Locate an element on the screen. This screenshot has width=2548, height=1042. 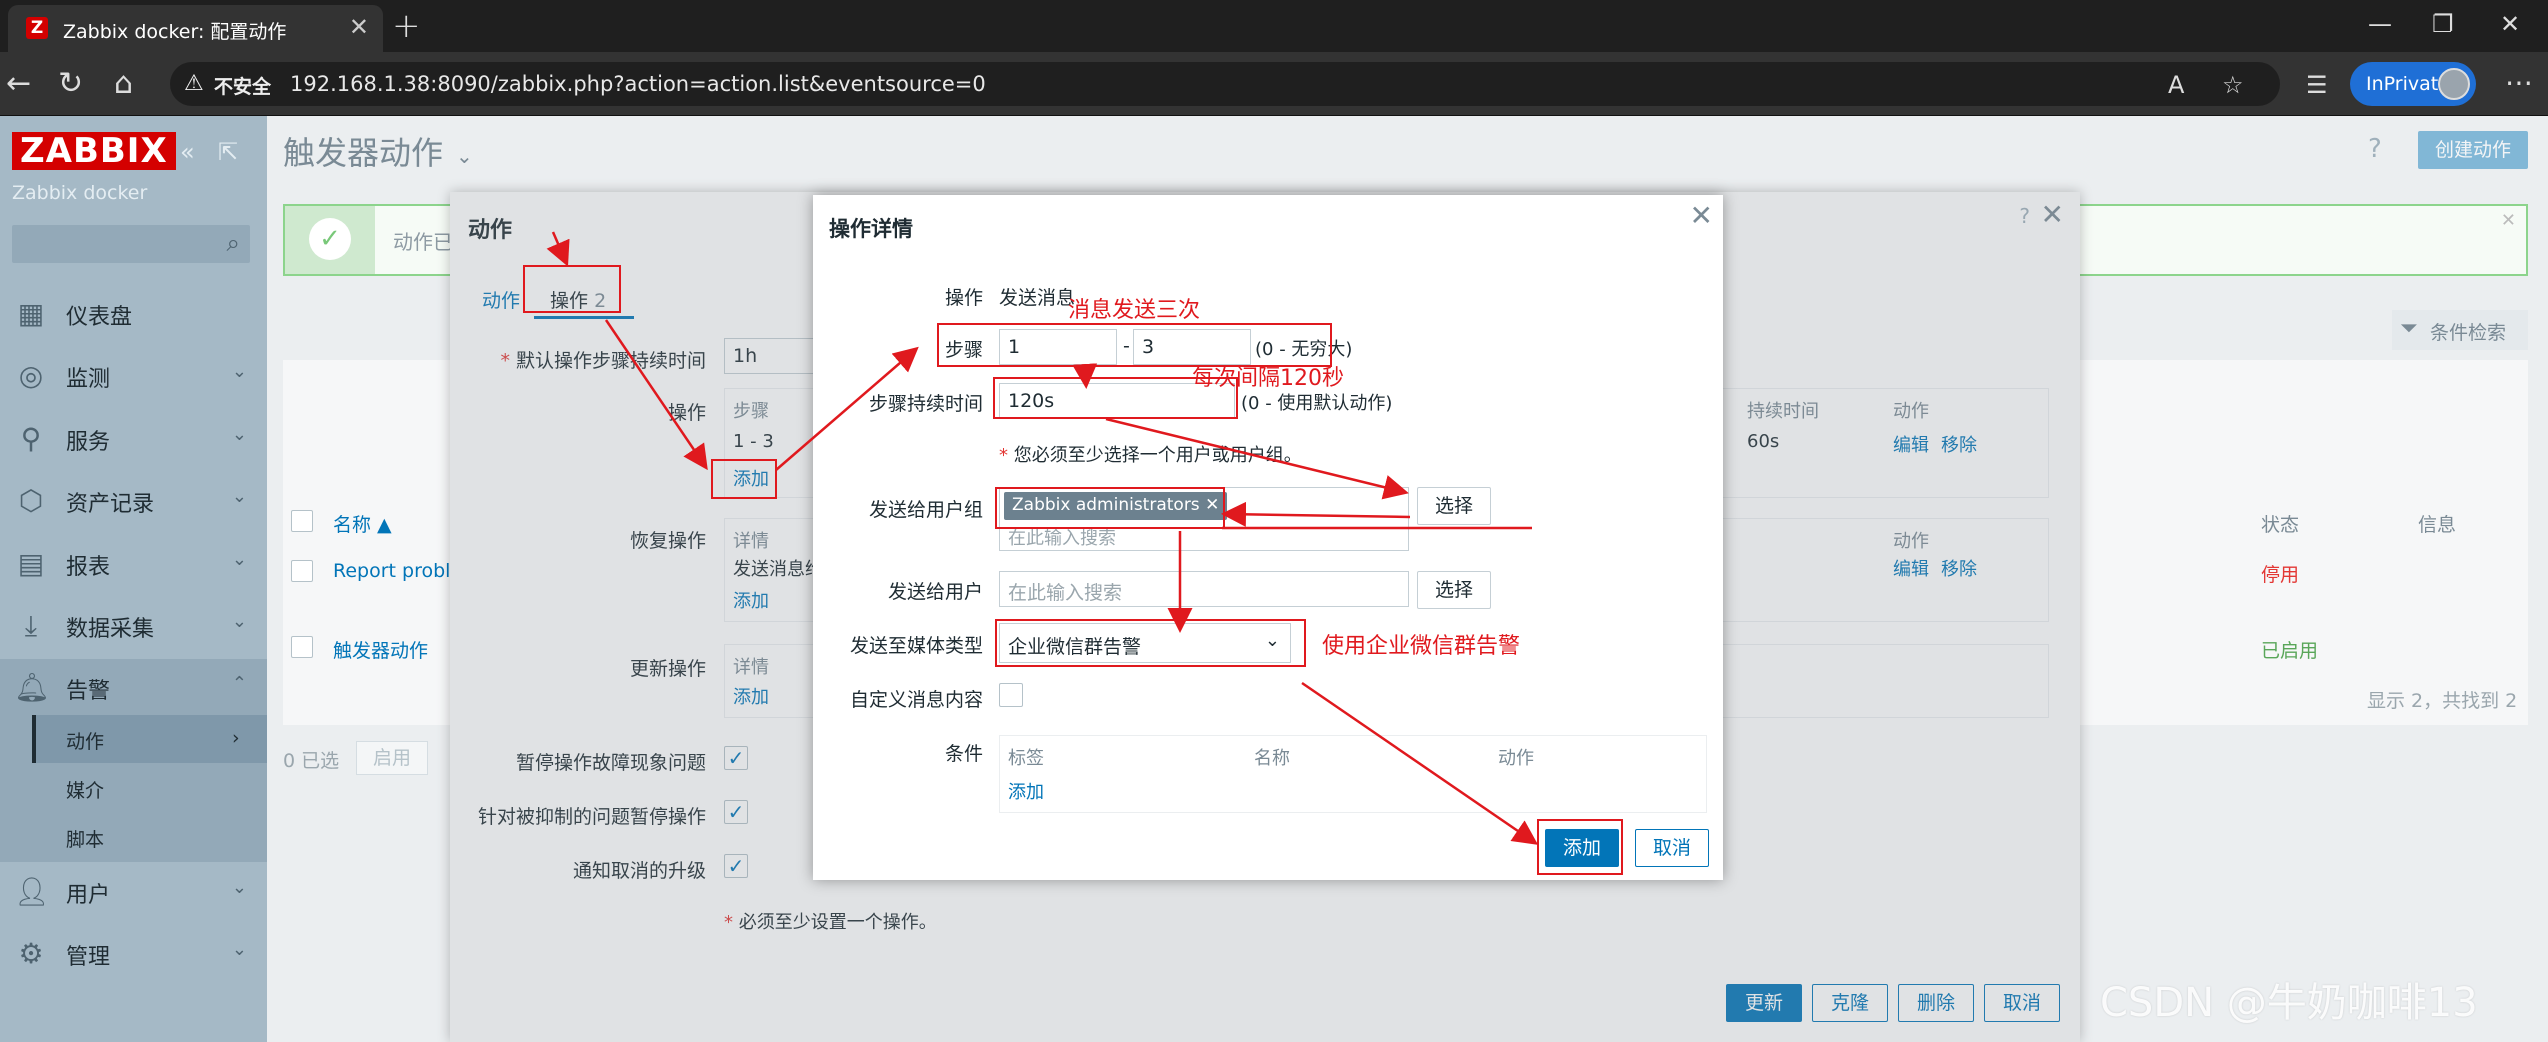
tab-close-icon: ✕ is located at coordinates (359, 27).